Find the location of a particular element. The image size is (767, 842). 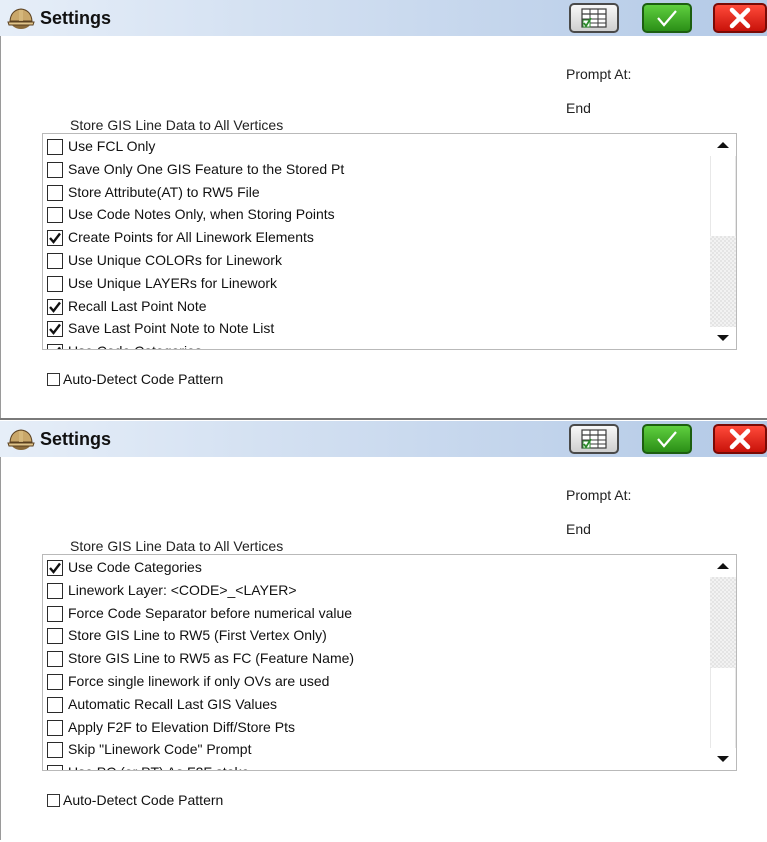

arrow-up-icon is located at coordinates (723, 566).